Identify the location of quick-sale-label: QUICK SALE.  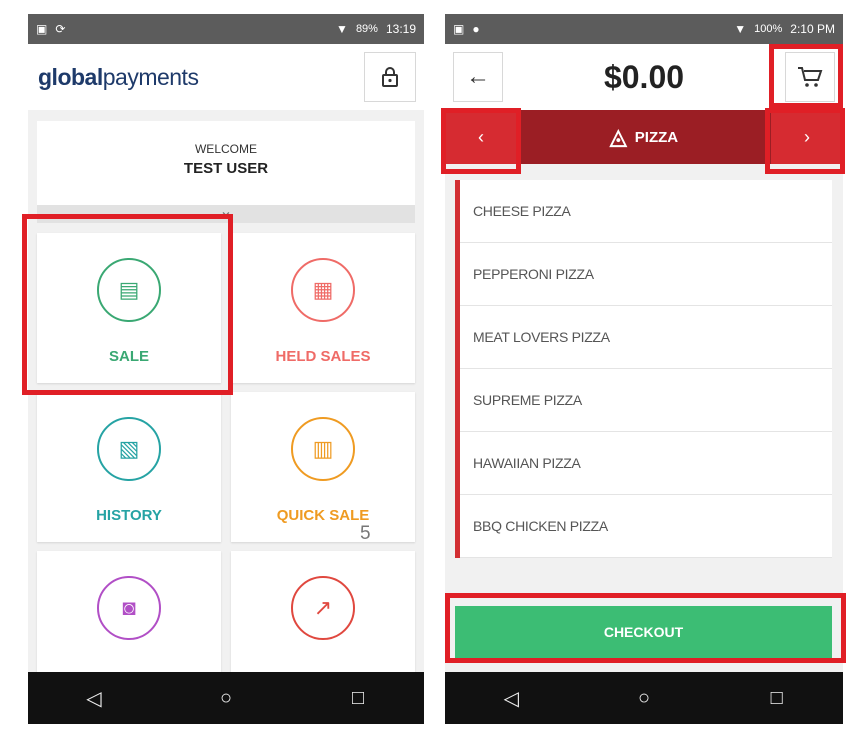
(323, 515).